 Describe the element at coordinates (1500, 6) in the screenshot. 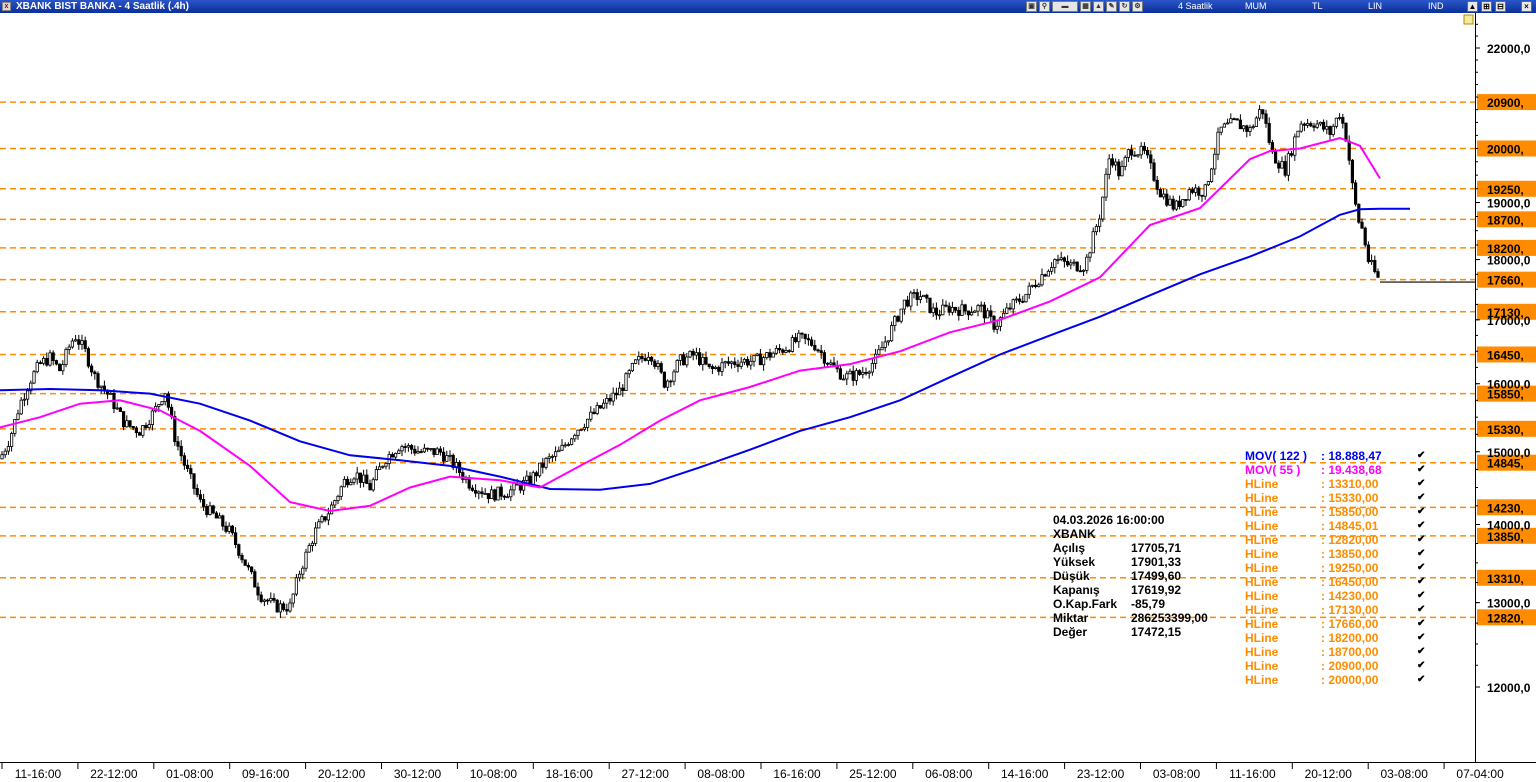

I see `restore-down-icon: ⊟` at that location.